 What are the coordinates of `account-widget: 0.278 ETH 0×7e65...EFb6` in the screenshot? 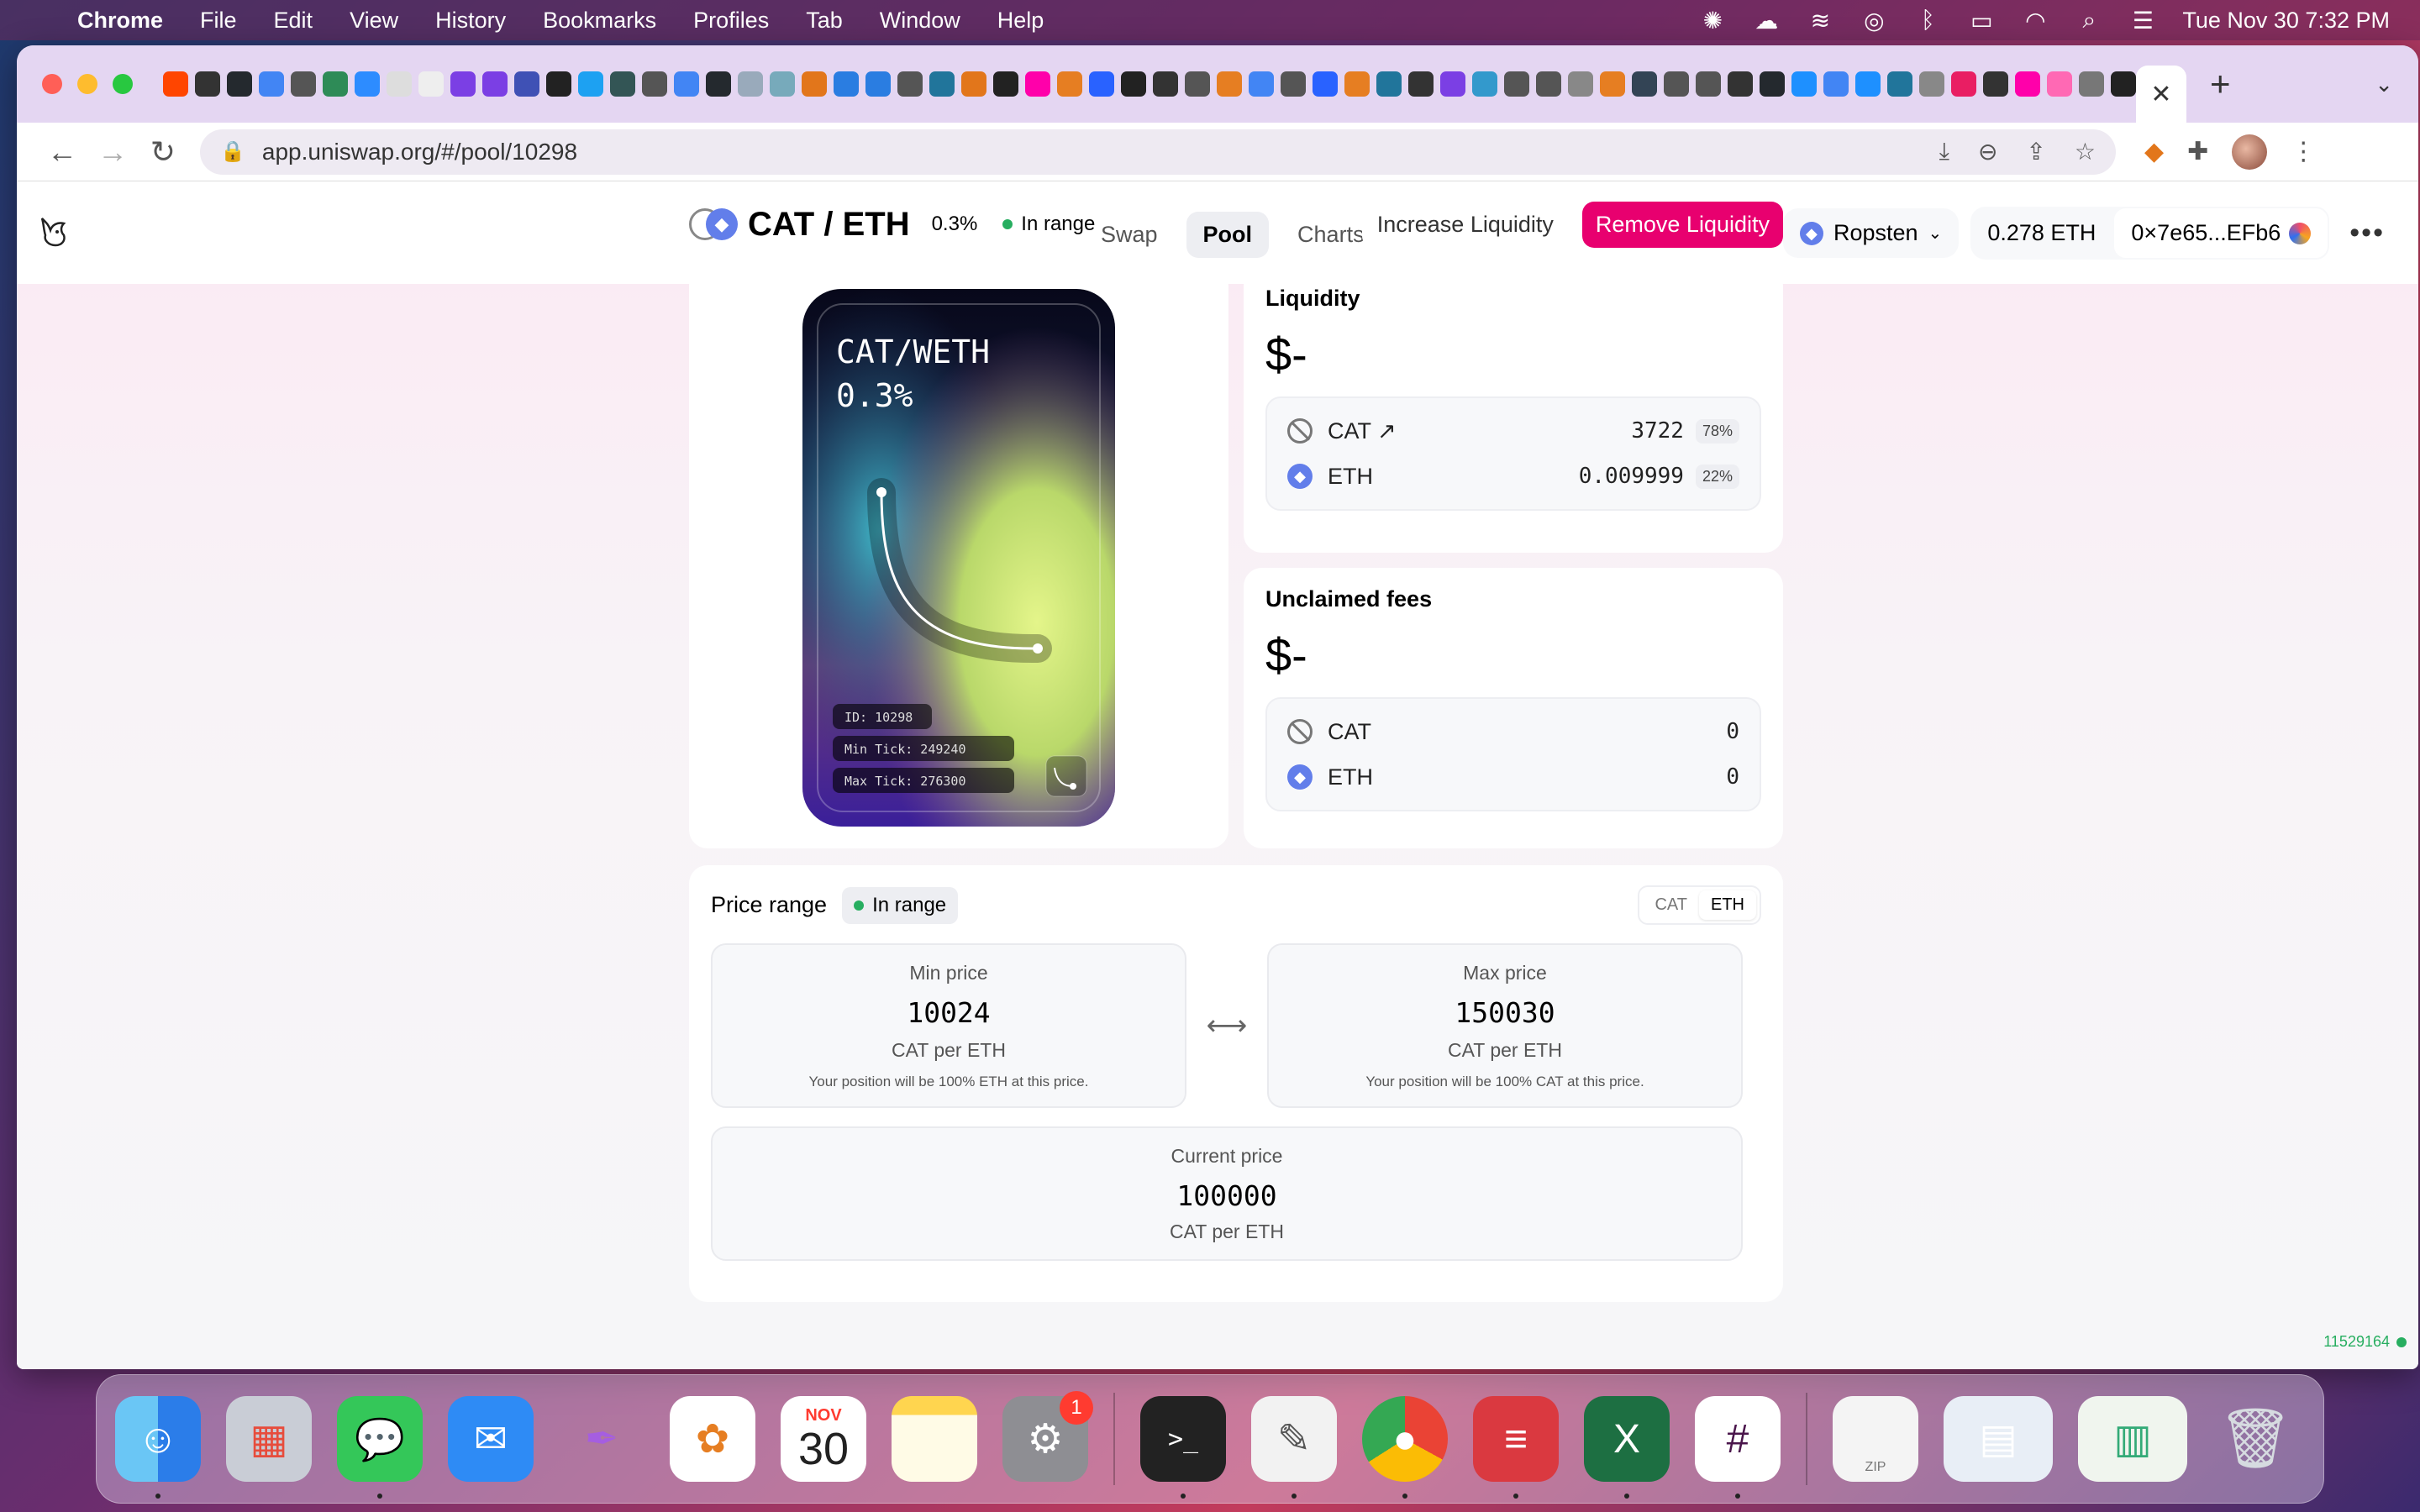 It's located at (2150, 233).